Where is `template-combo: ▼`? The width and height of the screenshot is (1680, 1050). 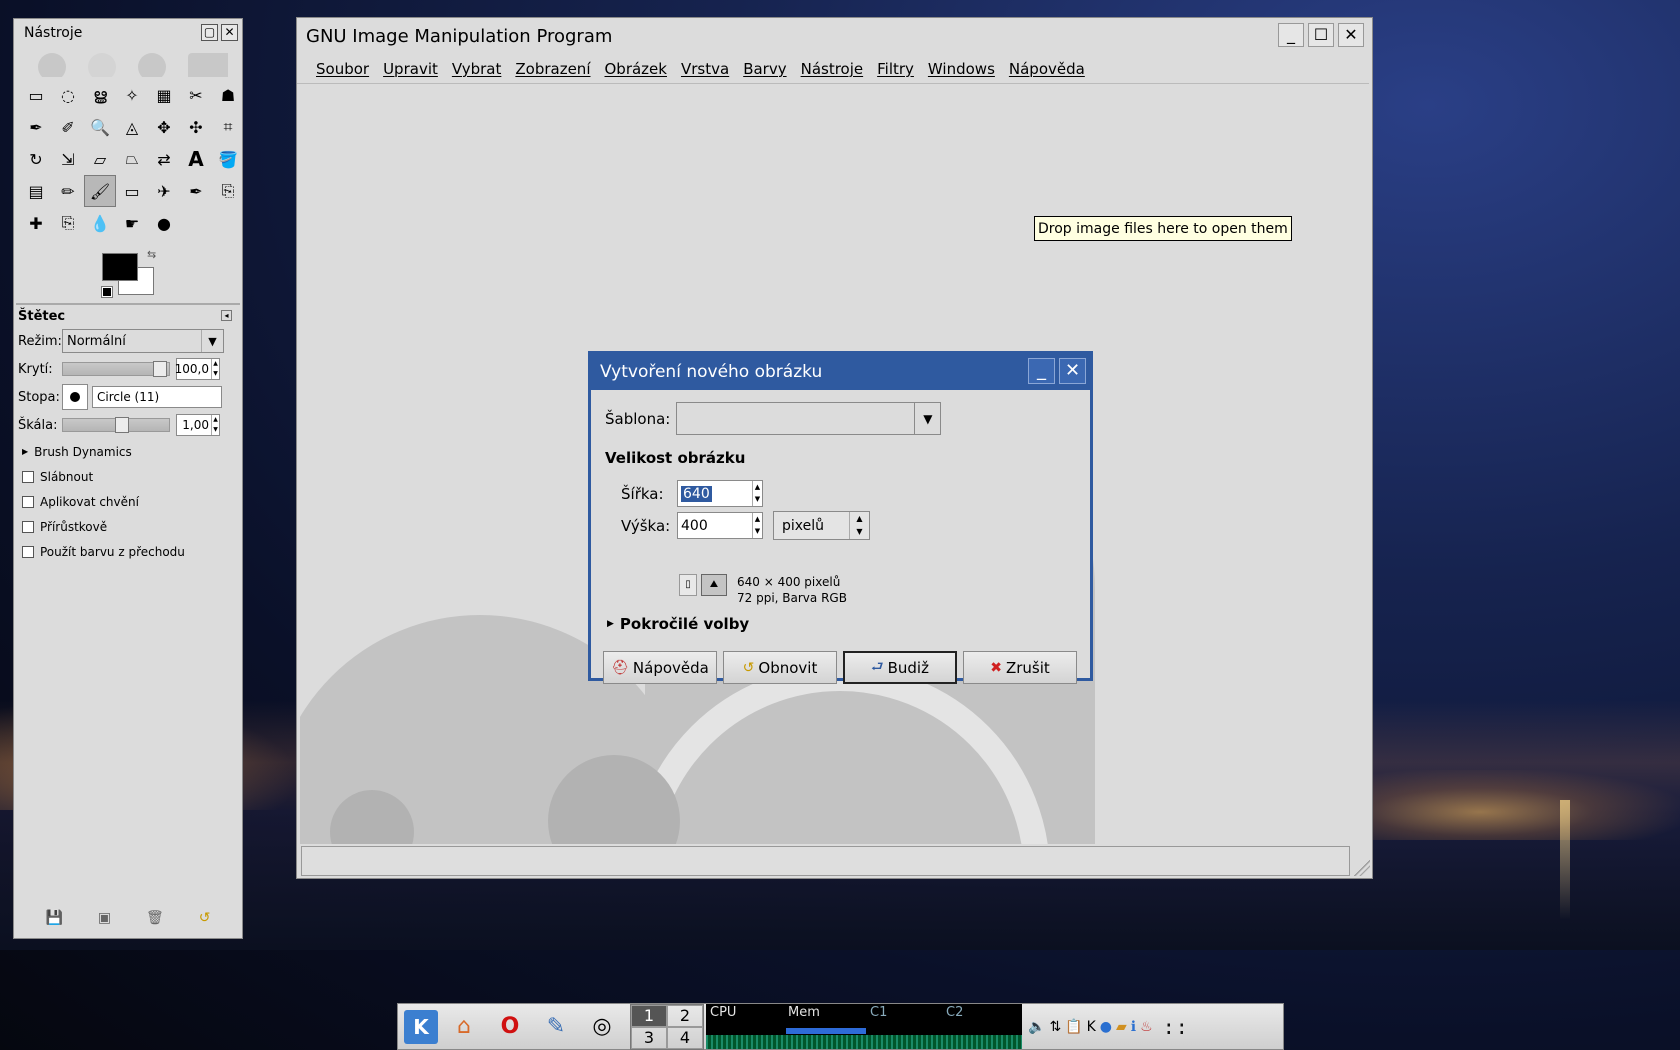
template-combo: ▼ is located at coordinates (809, 418).